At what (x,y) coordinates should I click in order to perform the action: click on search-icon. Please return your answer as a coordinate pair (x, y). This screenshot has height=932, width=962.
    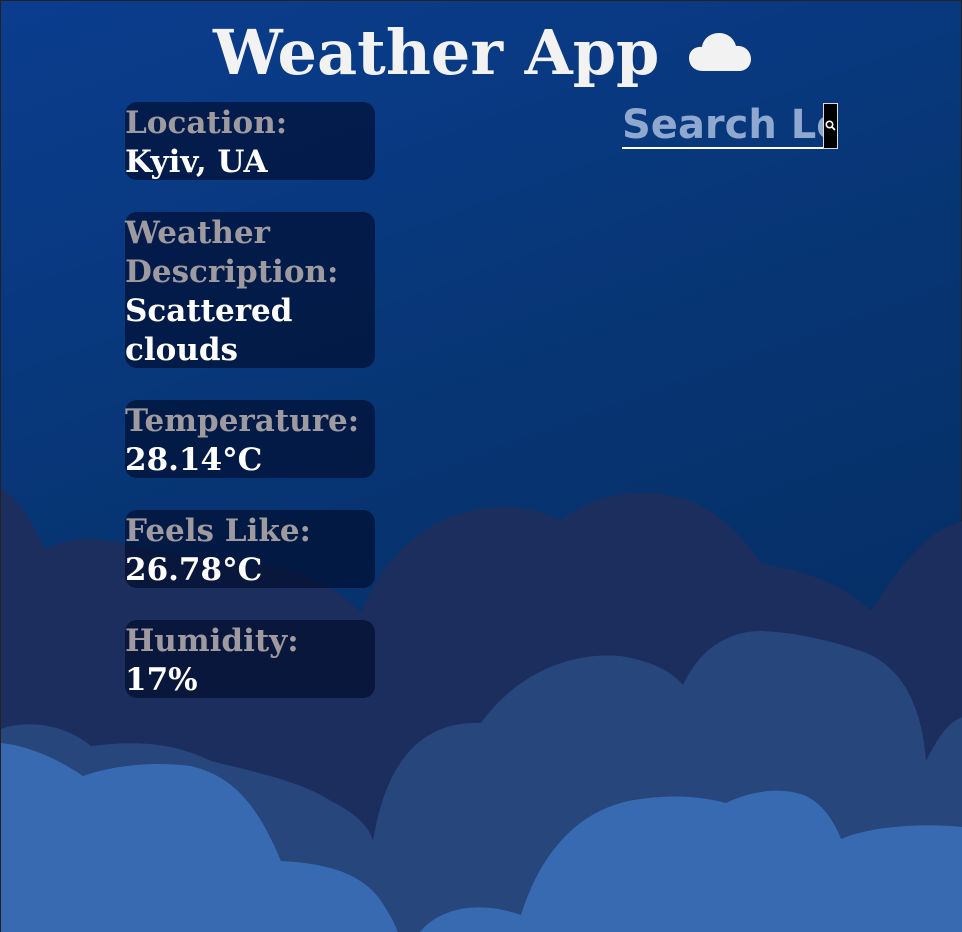
    Looking at the image, I should click on (830, 126).